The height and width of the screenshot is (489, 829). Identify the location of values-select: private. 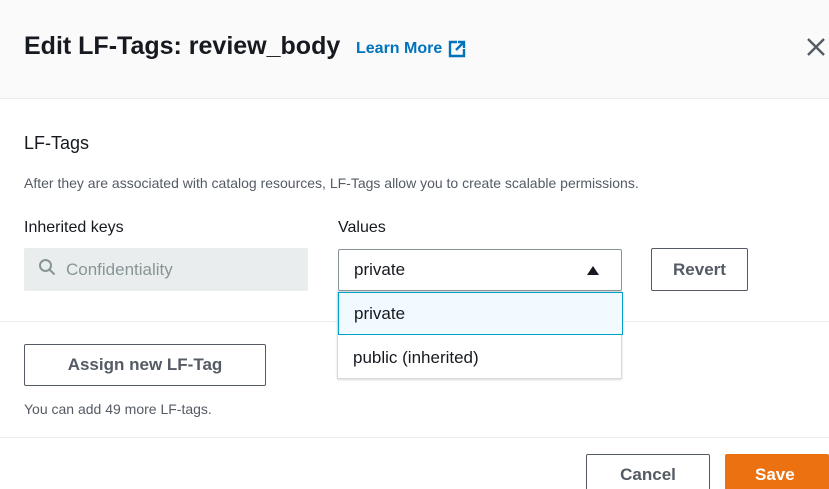
(480, 270).